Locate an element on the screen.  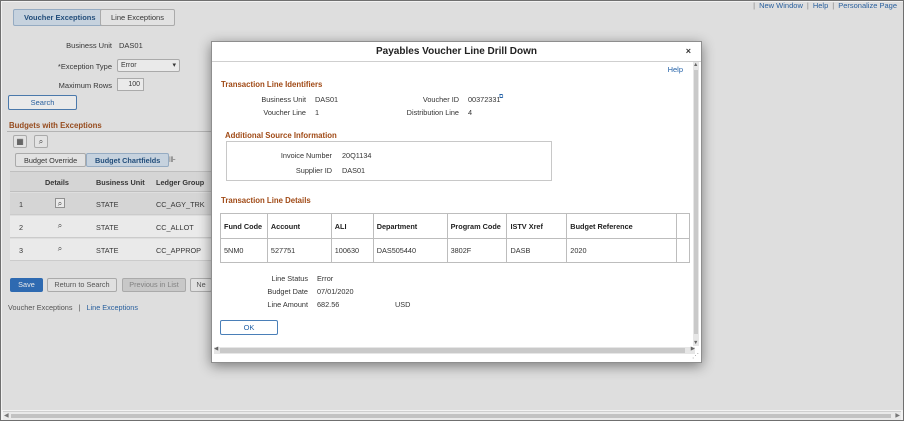
distribution-line-label: Distribution Line is located at coordinates (432, 112).